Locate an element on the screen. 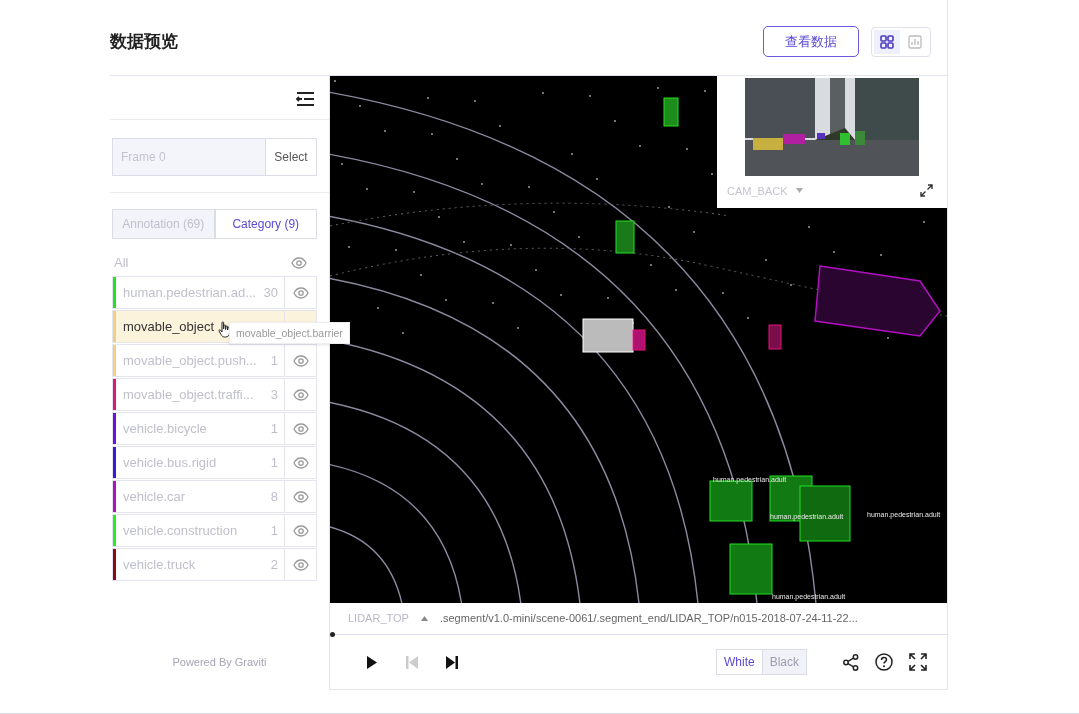  progress-handle is located at coordinates (332, 634).